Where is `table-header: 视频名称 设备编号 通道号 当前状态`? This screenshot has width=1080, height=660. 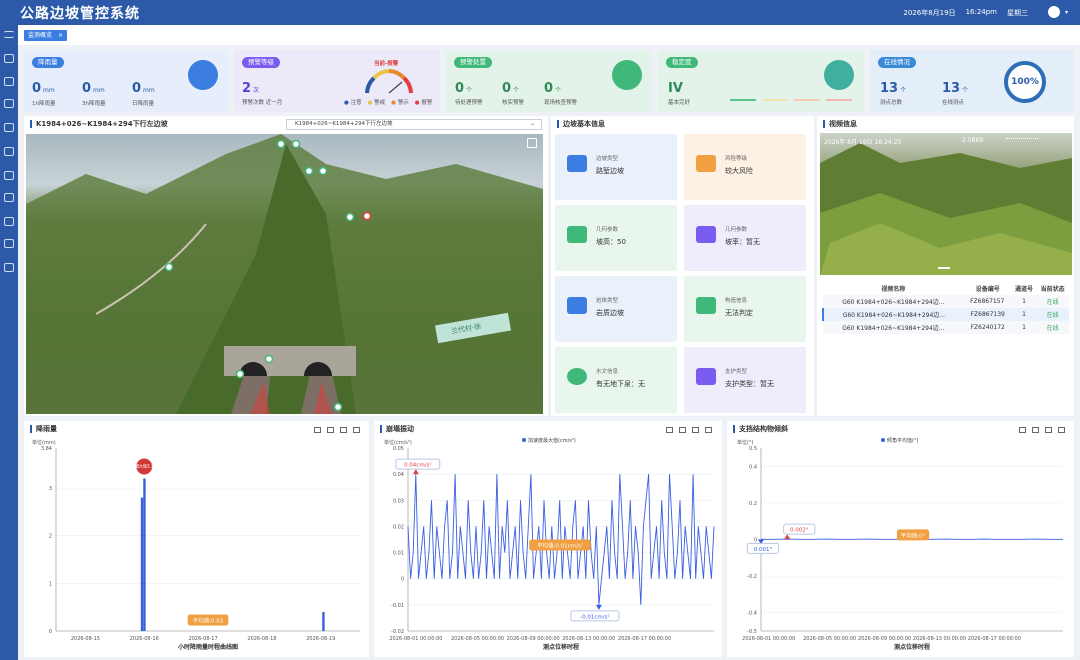 table-header: 视频名称 设备编号 通道号 当前状态 is located at coordinates (946, 288).